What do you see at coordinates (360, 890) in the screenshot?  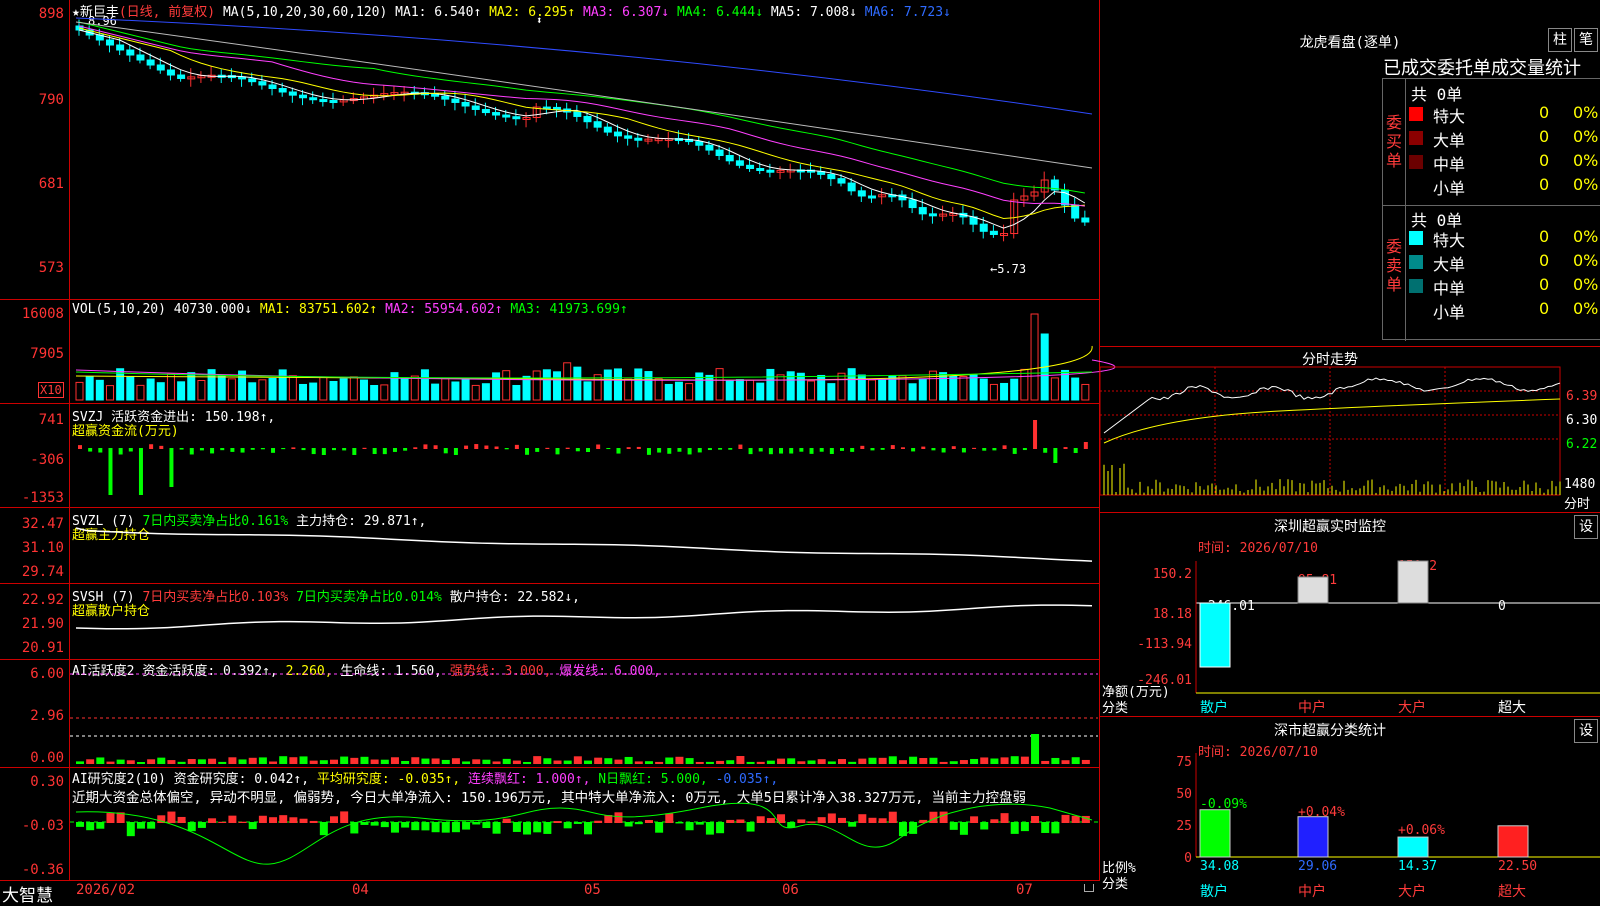 I see `date-label: 04` at bounding box center [360, 890].